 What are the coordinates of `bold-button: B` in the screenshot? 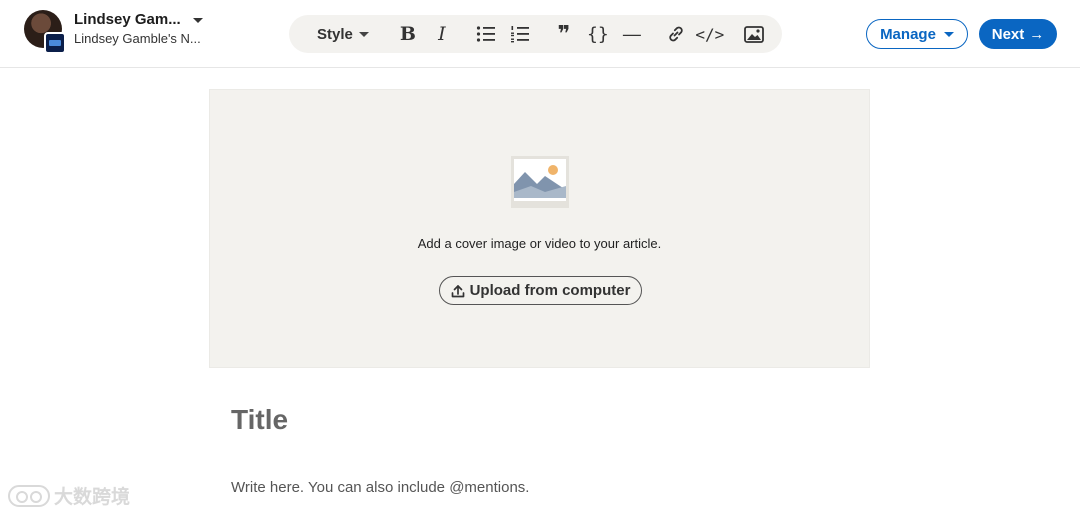 It's located at (408, 34).